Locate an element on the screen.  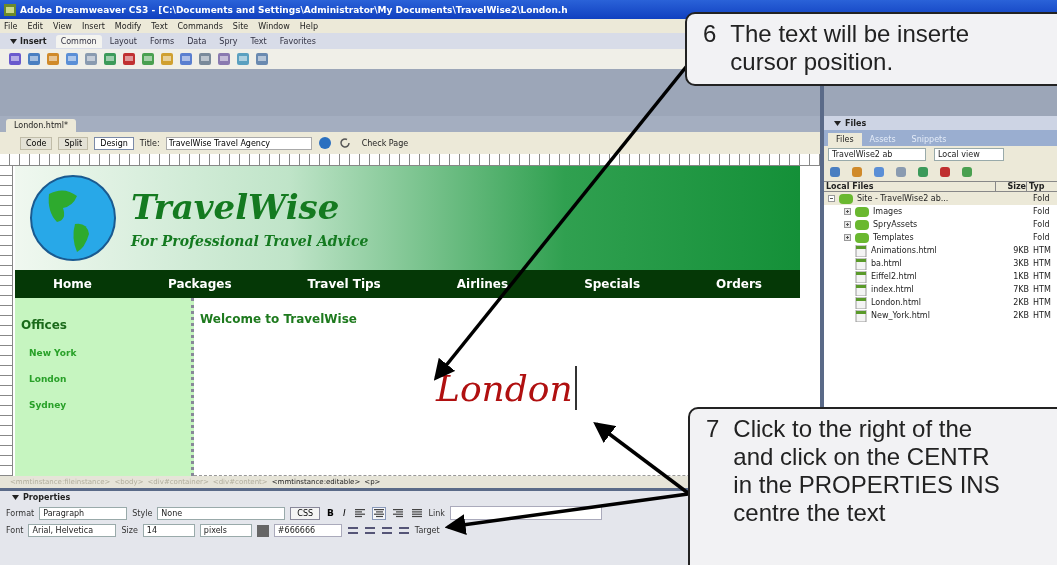
format-dropdown: Paragraph is located at coordinates (83, 513).